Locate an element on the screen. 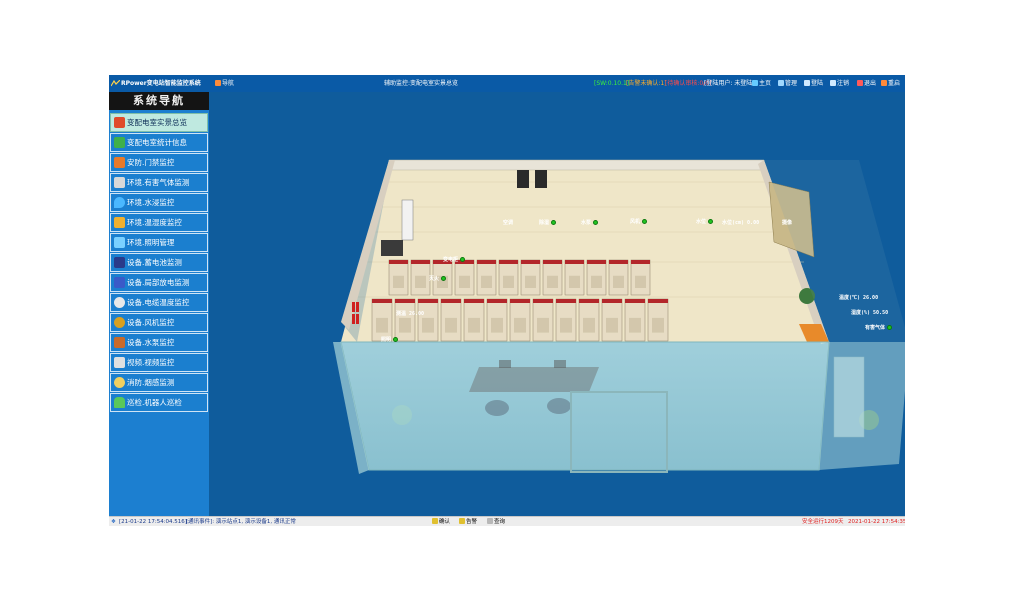 The image size is (1020, 603). sensor-label-aircon: 空调 is located at coordinates (508, 222).